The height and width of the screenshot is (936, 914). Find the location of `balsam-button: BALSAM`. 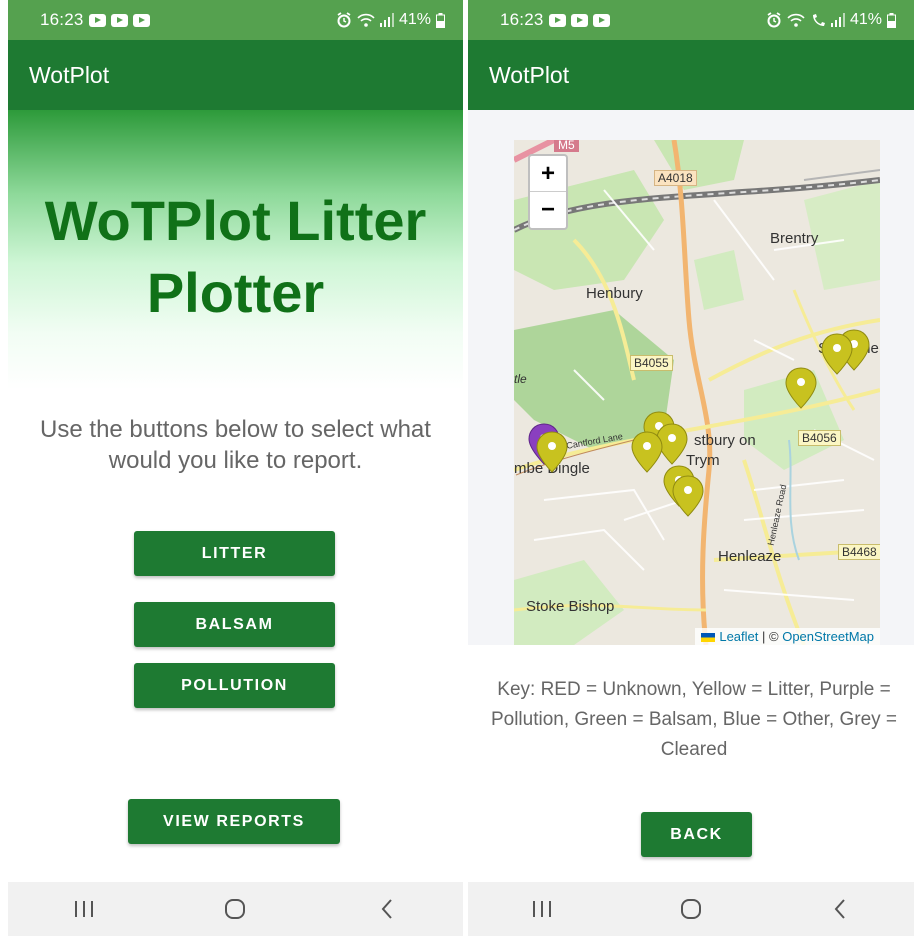

balsam-button: BALSAM is located at coordinates (234, 624).